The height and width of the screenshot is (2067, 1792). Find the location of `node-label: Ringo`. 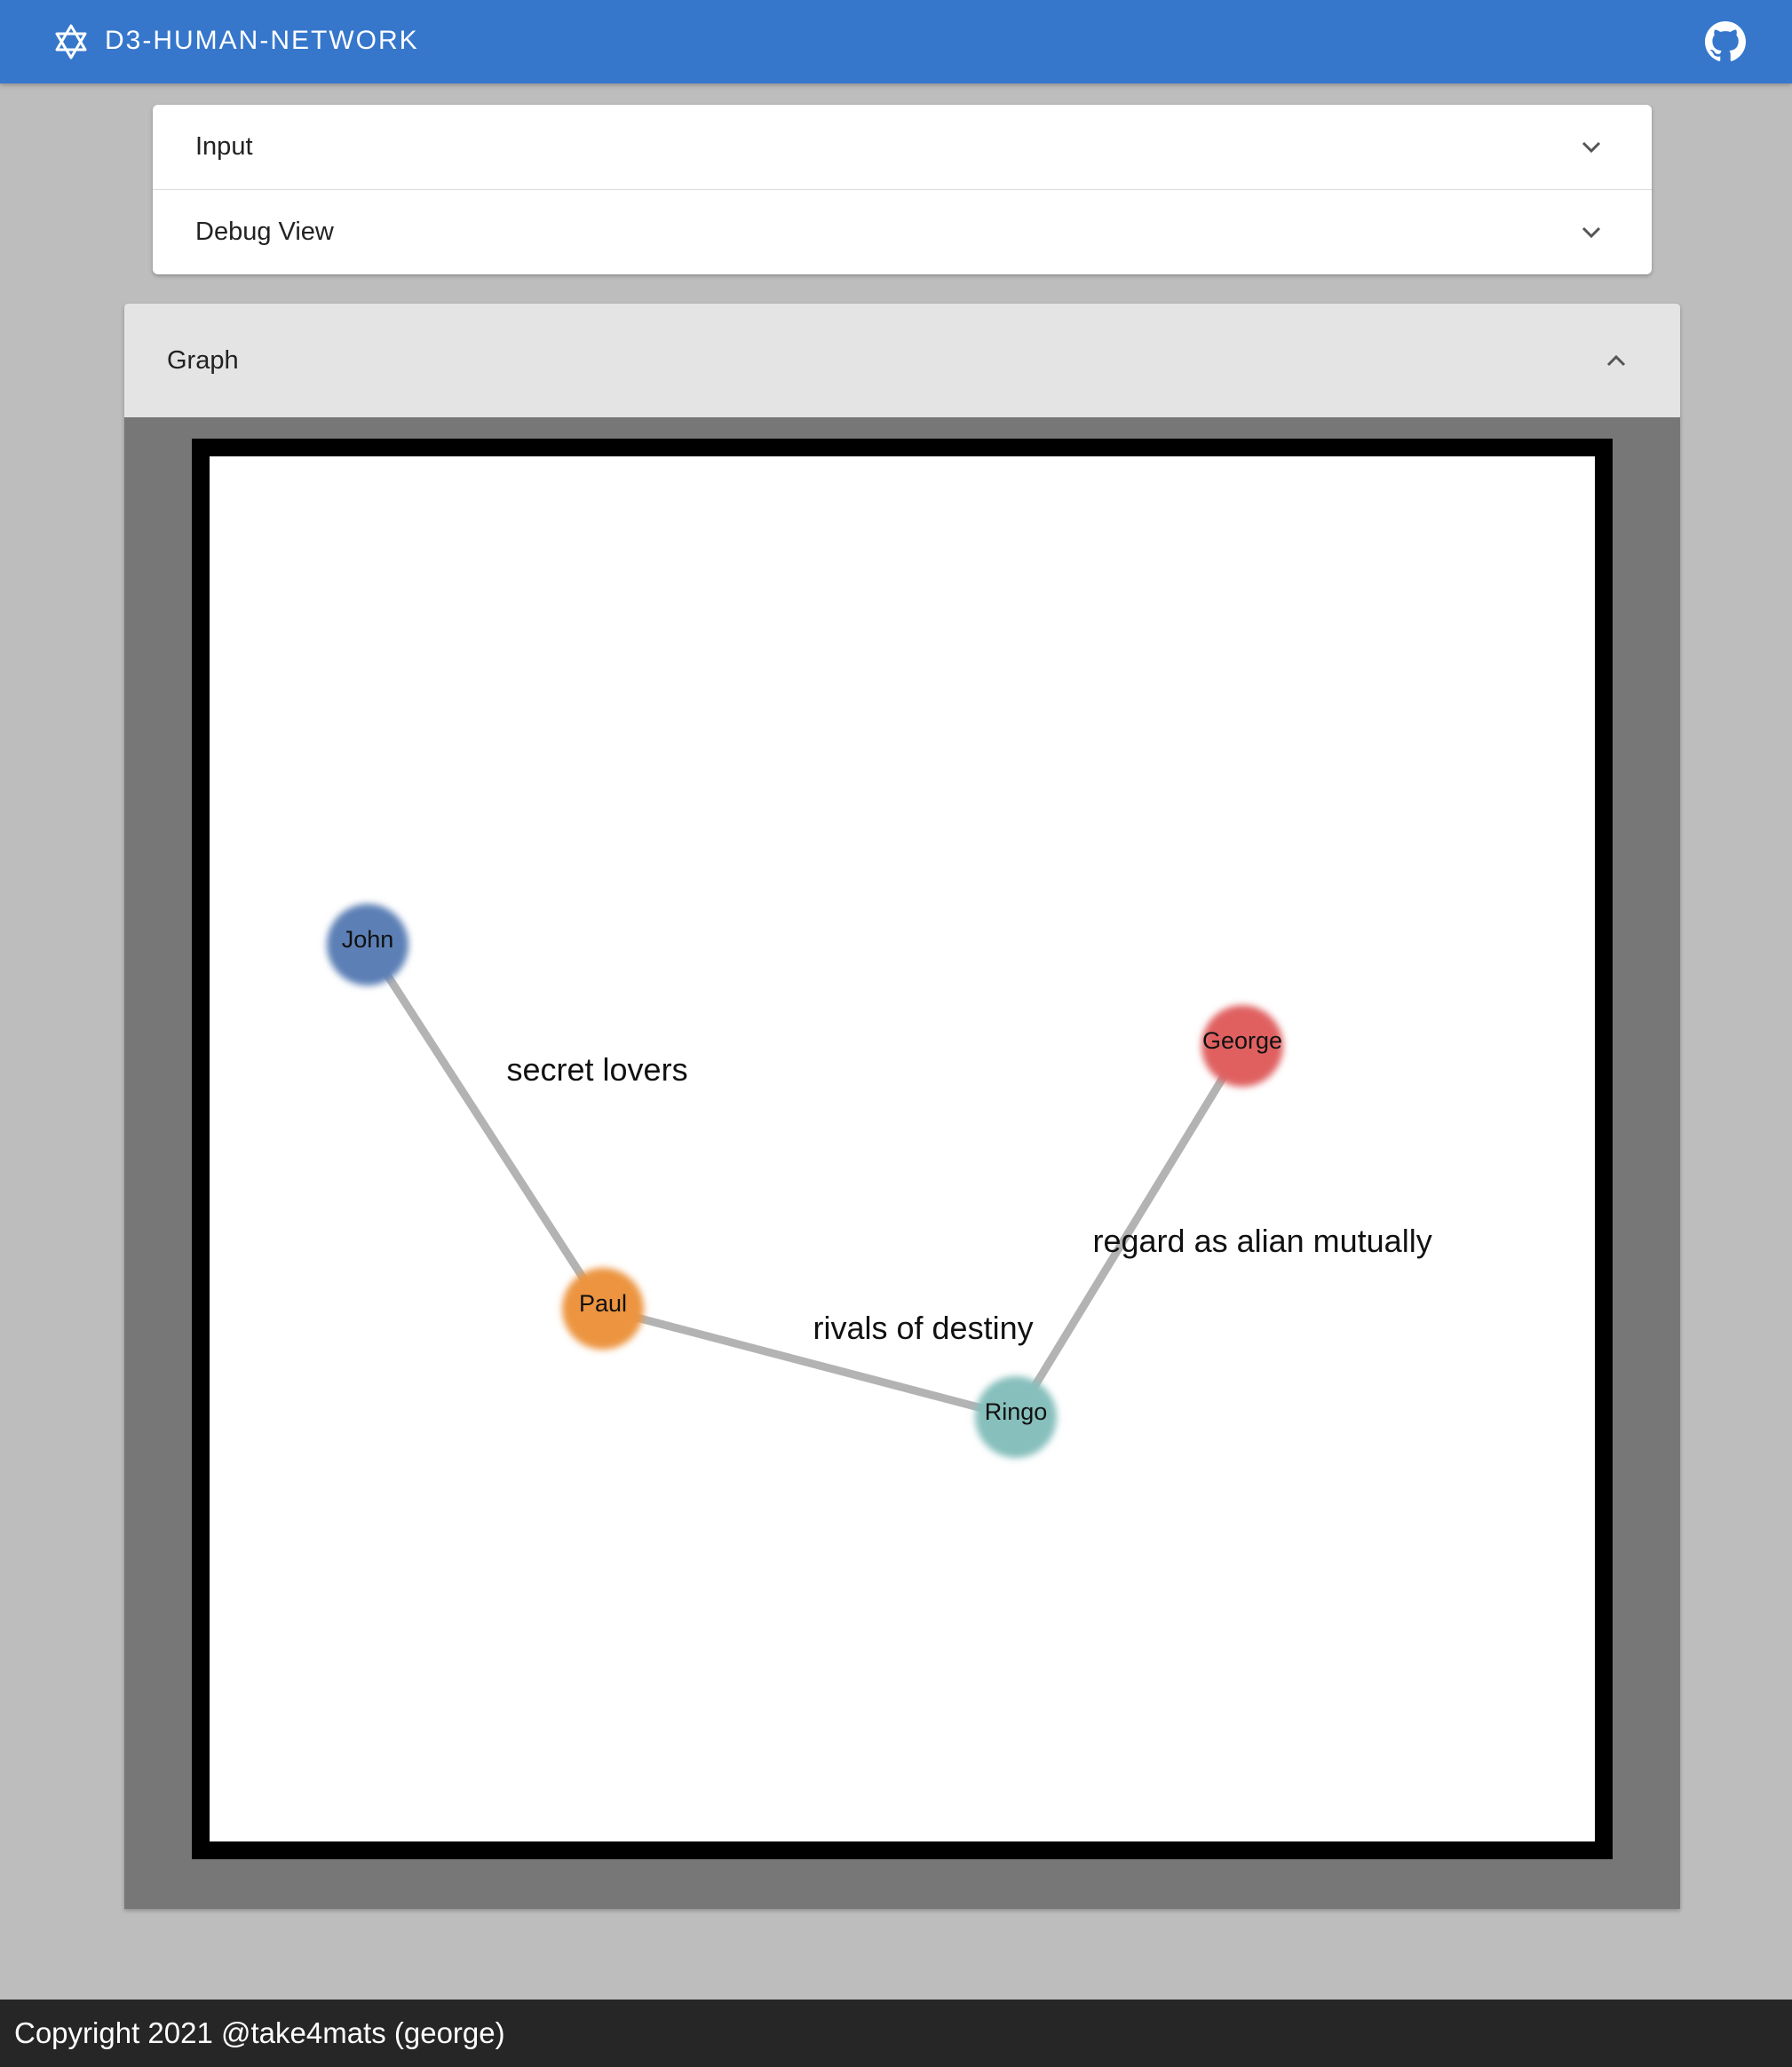

node-label: Ringo is located at coordinates (1016, 1411).